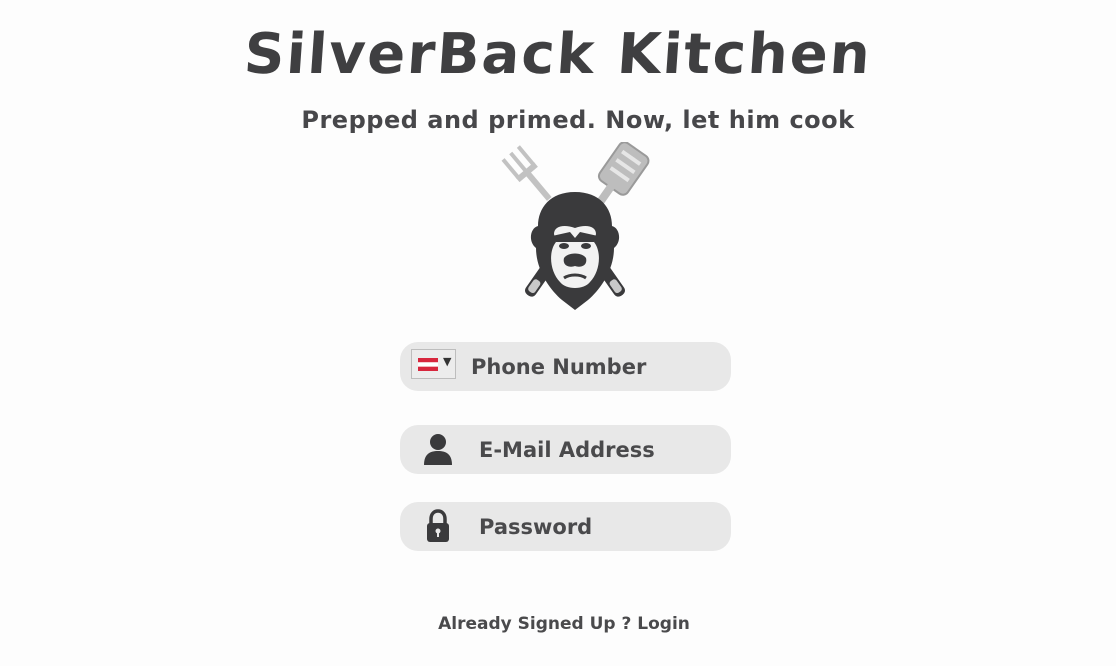 The width and height of the screenshot is (1116, 666). I want to click on phone-field: ▼, so click(565, 366).